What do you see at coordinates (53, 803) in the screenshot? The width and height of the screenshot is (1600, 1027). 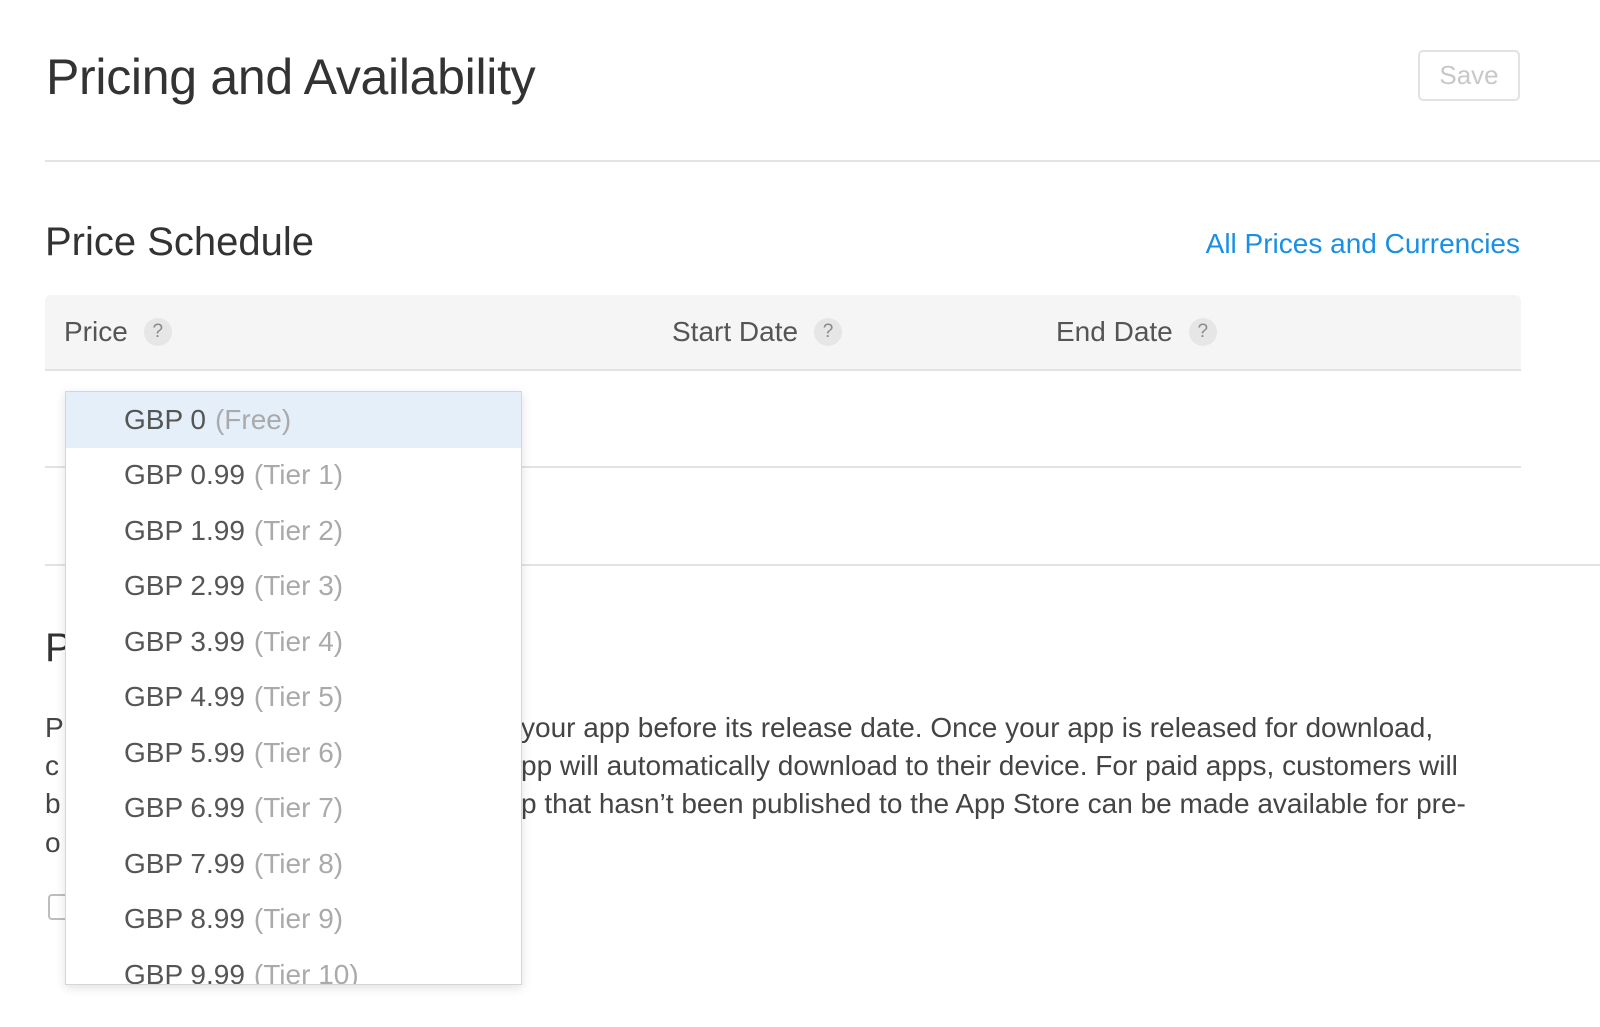 I see `preorder-description-line-left: b` at bounding box center [53, 803].